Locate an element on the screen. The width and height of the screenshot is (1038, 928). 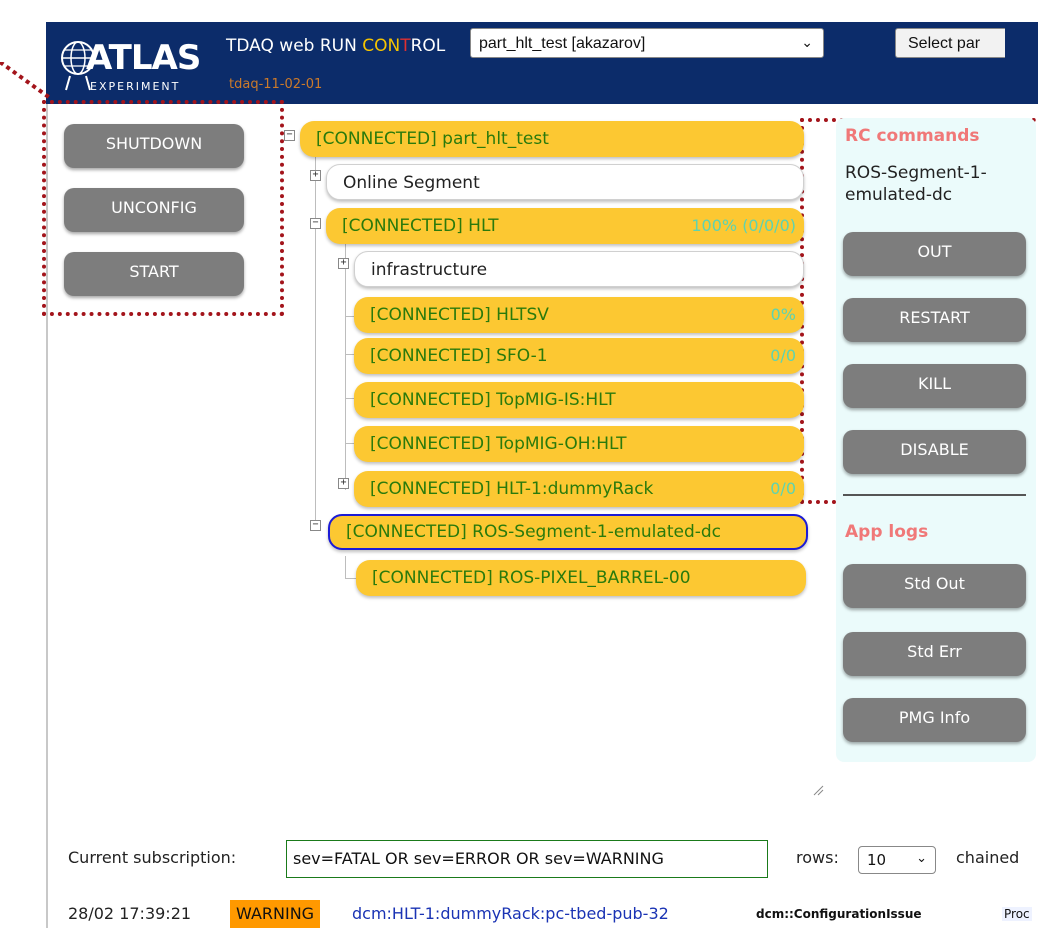
out-button: OUT is located at coordinates (934, 254).